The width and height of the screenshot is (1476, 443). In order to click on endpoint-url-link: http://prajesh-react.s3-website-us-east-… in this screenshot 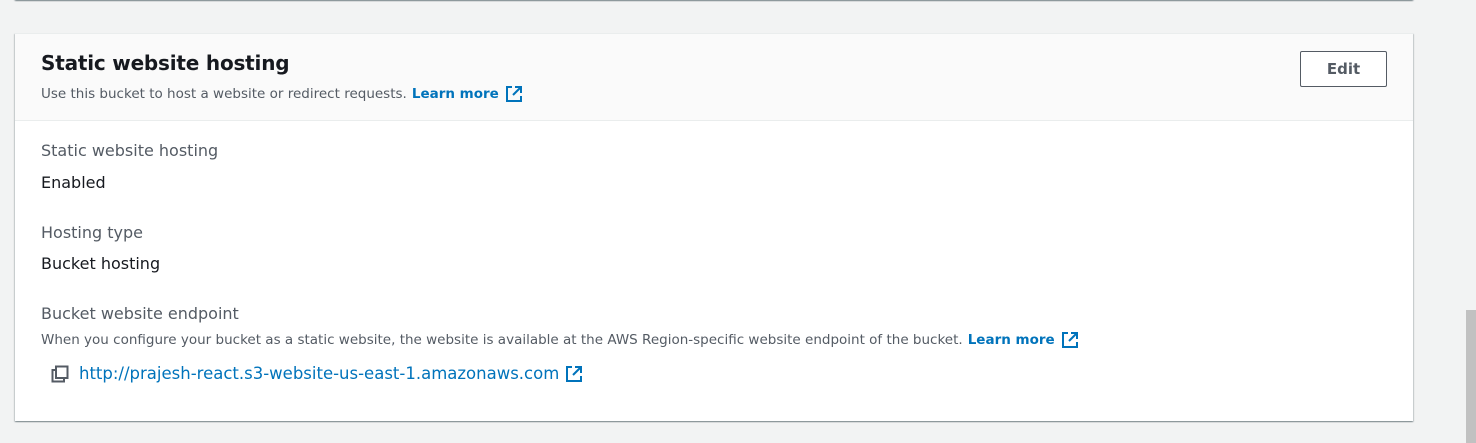, I will do `click(331, 373)`.